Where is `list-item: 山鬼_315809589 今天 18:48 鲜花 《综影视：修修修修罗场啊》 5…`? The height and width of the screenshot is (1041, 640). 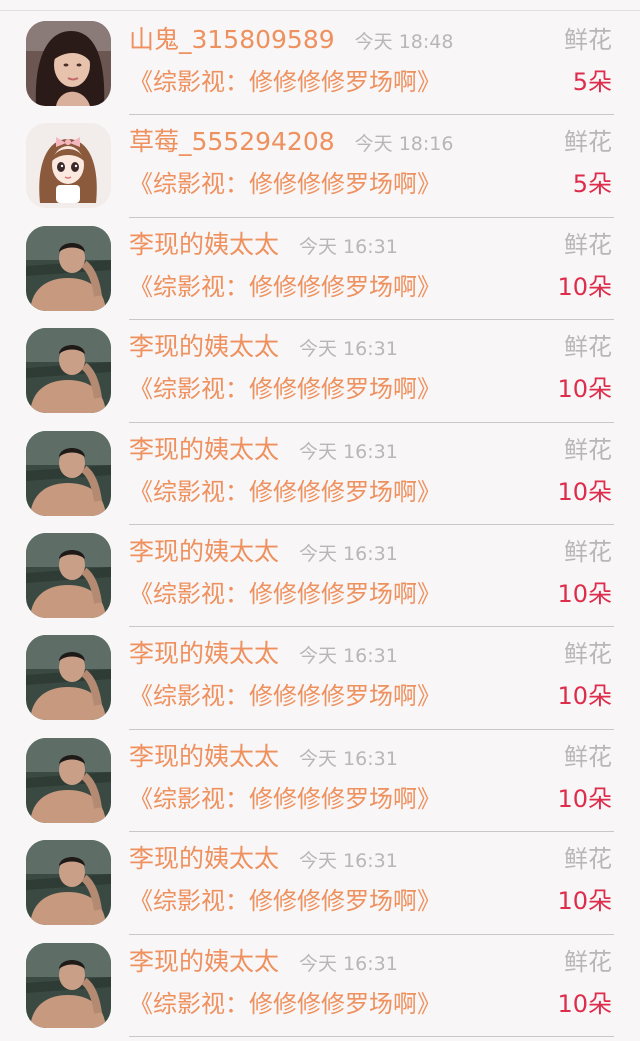
list-item: 山鬼_315809589 今天 18:48 鲜花 《综影视：修修修修罗场啊》 5… is located at coordinates (320, 64).